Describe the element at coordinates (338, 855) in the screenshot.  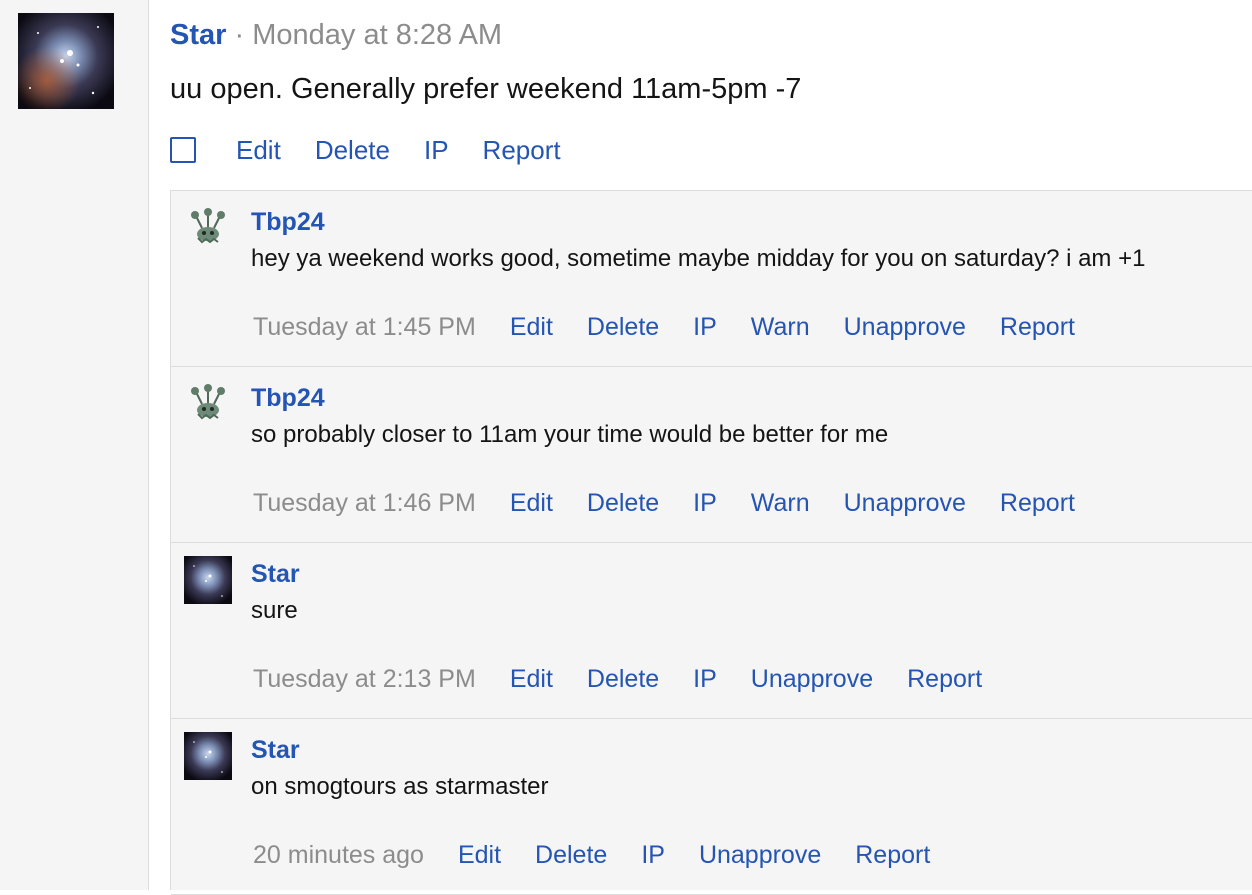
I see `comment-time: 20 minutes ago` at that location.